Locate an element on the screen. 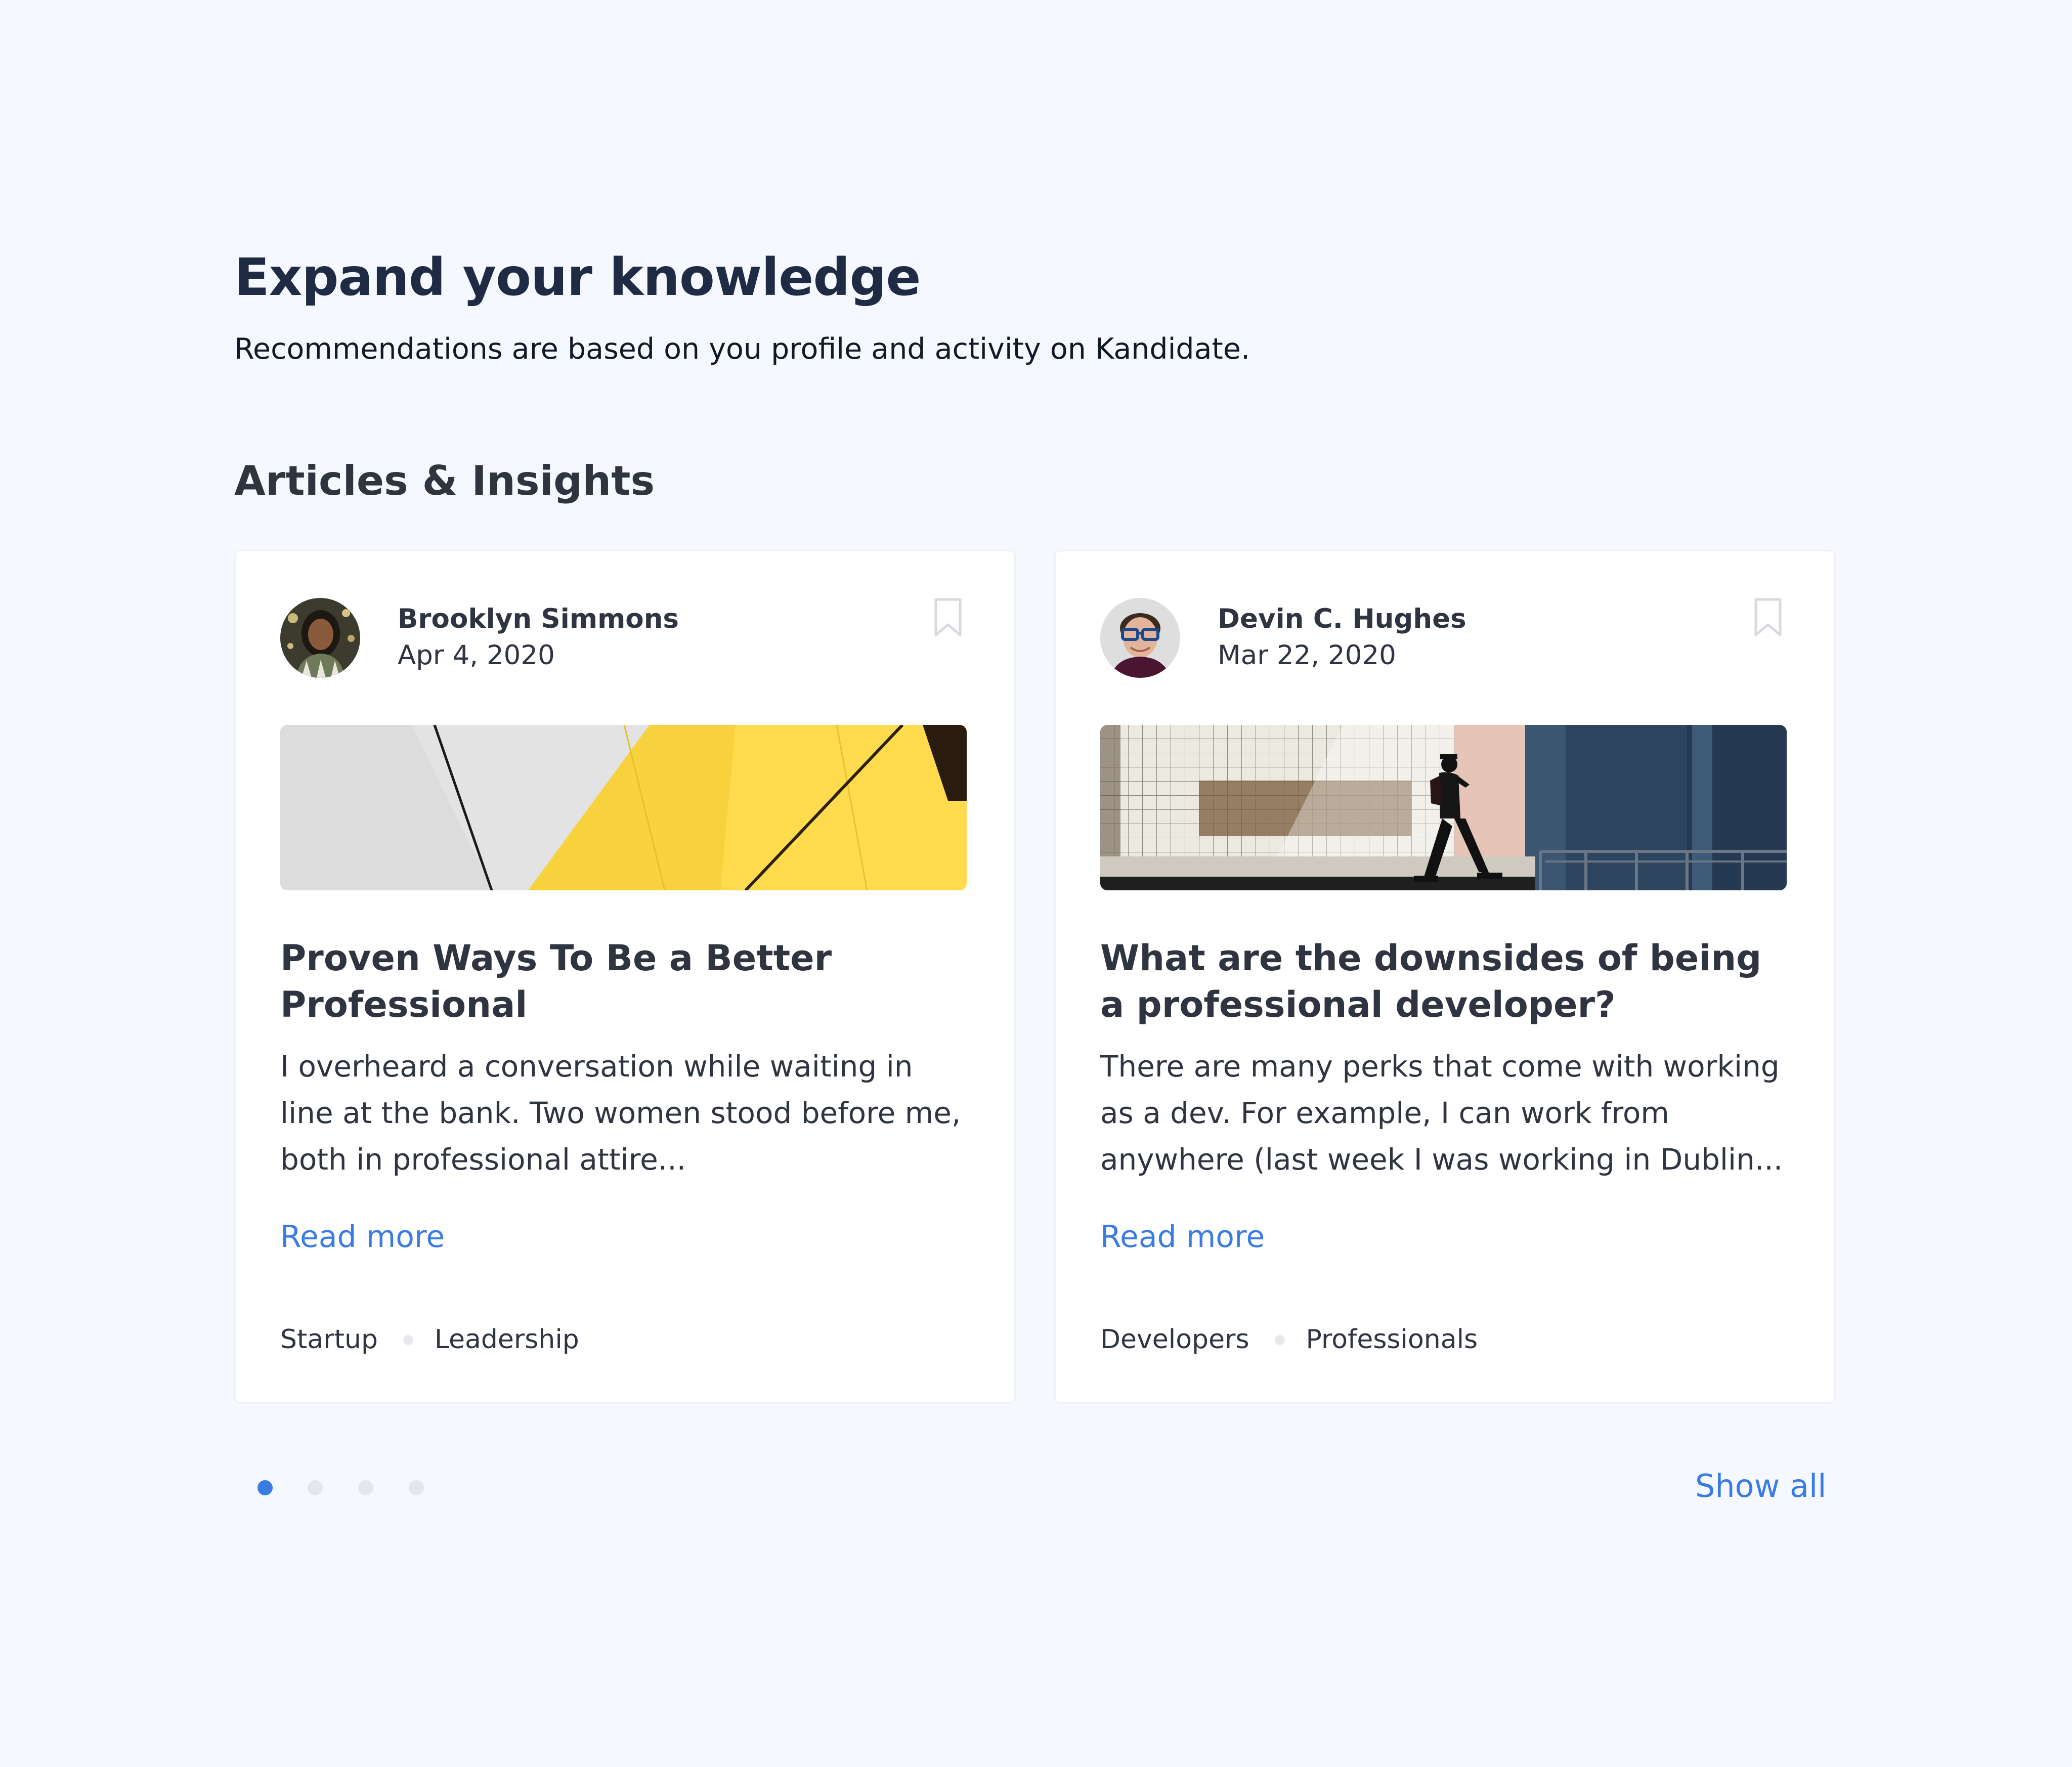  author-name: Devin C. Hughes is located at coordinates (1342, 619).